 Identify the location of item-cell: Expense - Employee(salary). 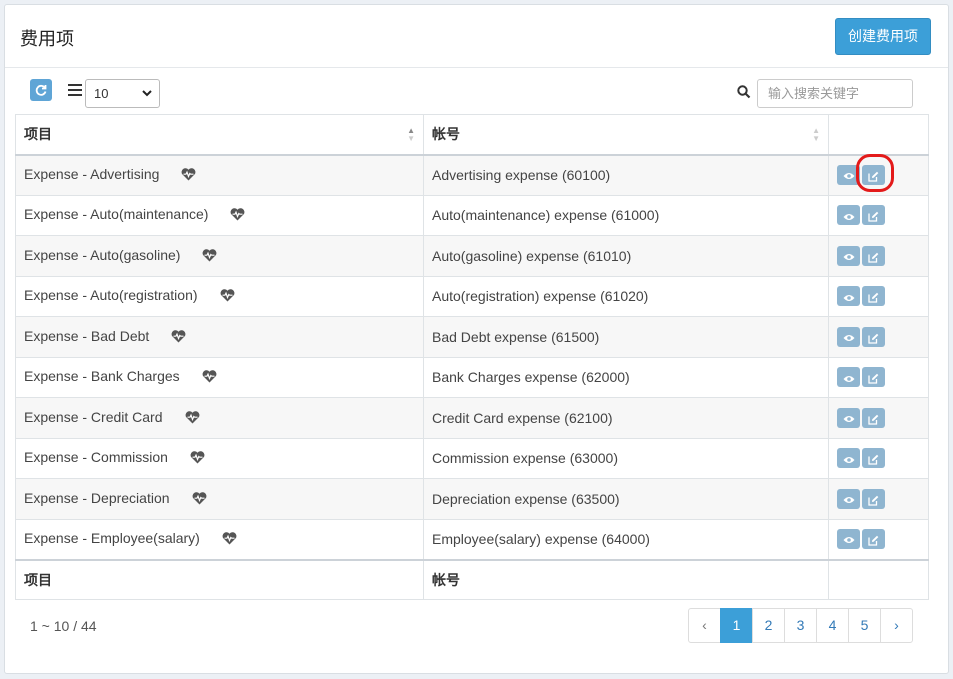
(219, 539).